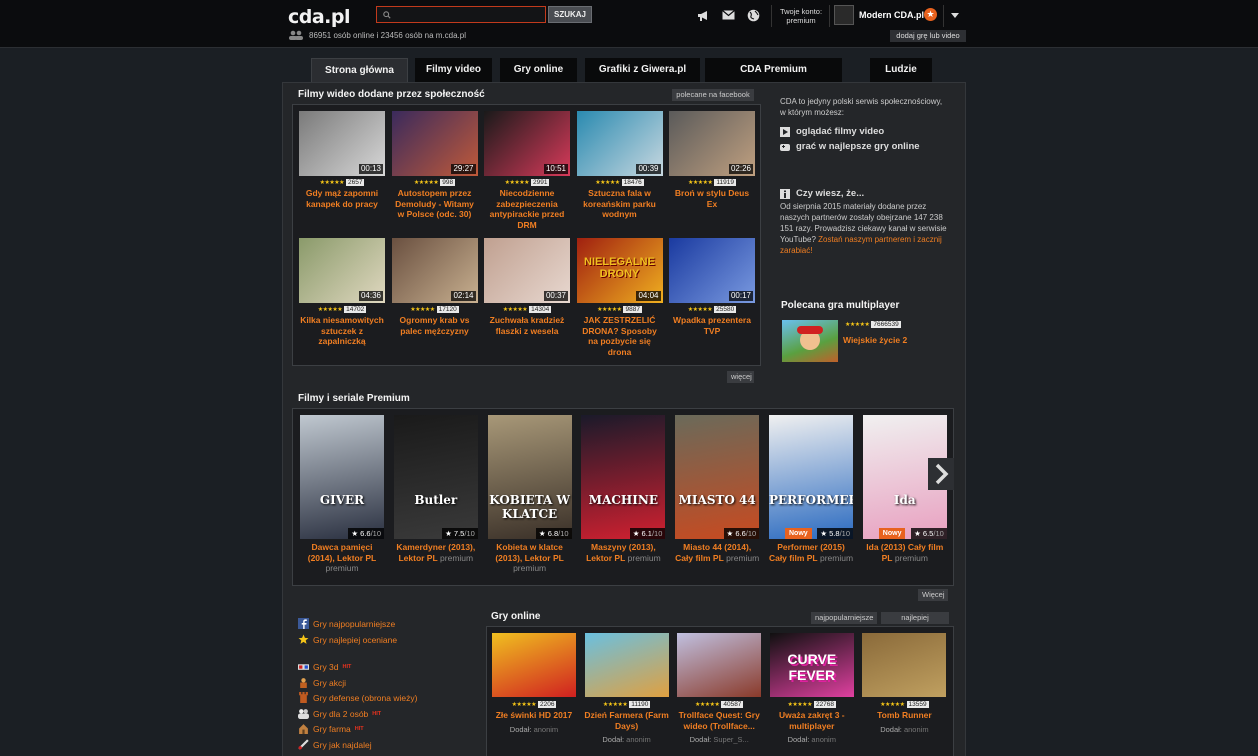 The width and height of the screenshot is (1258, 756). I want to click on play-games-link: grać w najlepsze gry online, so click(850, 146).